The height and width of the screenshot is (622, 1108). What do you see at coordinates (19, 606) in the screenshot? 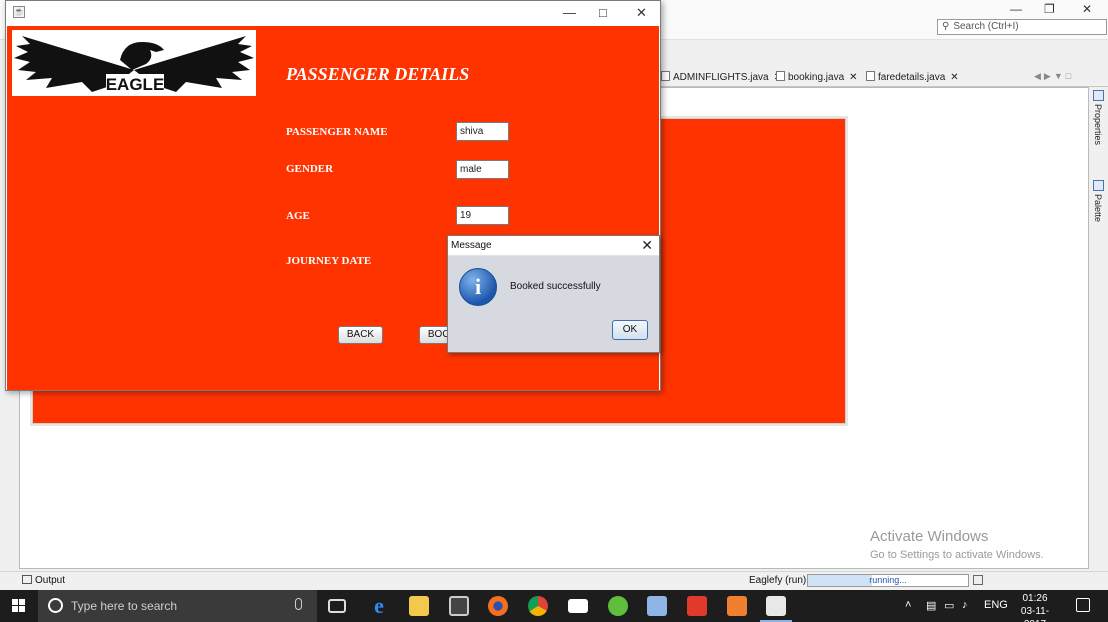
I see `start-button` at bounding box center [19, 606].